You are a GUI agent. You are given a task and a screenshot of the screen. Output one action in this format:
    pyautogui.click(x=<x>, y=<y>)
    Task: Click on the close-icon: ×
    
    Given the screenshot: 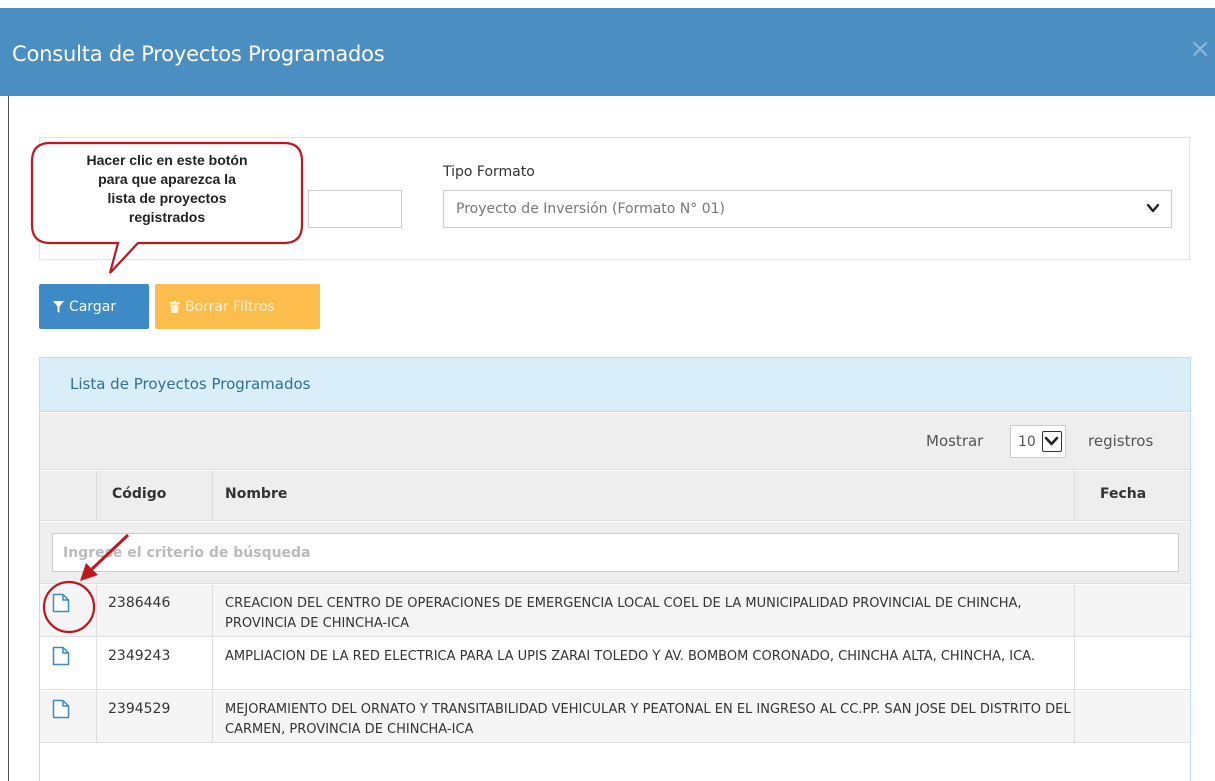 What is the action you would take?
    pyautogui.click(x=1200, y=49)
    